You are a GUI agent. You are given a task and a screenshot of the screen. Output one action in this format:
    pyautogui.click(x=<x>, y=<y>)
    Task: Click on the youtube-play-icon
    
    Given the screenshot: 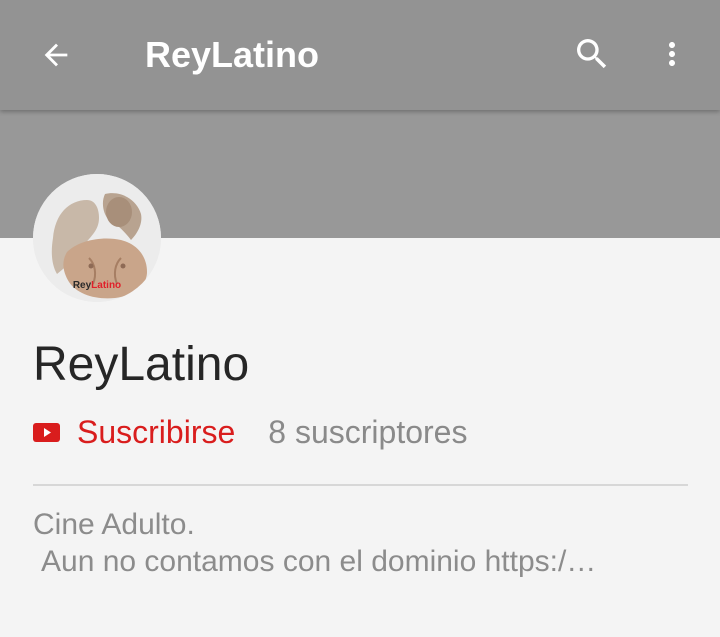 What is the action you would take?
    pyautogui.click(x=46, y=432)
    